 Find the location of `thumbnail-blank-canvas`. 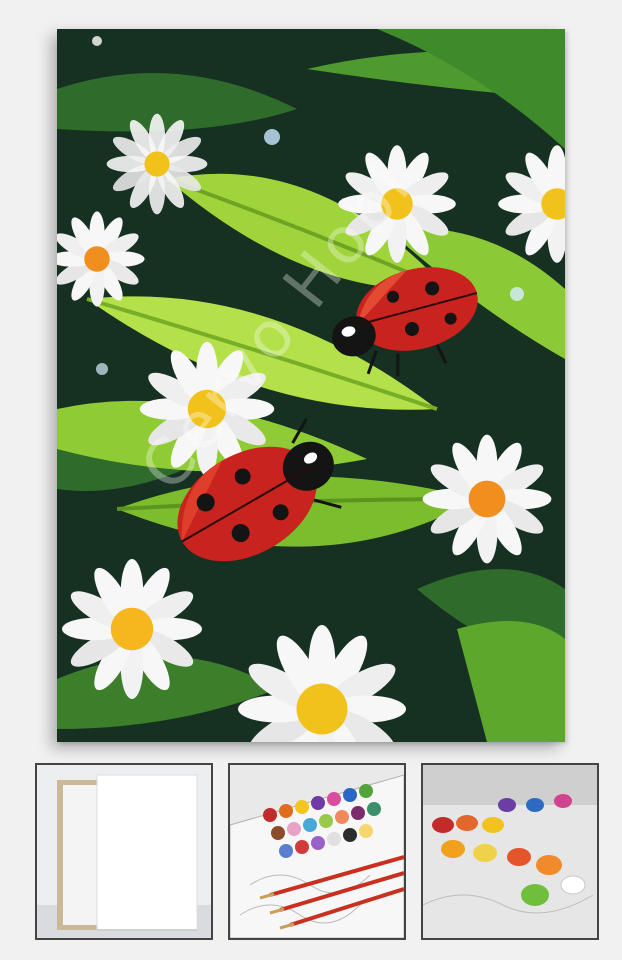

thumbnail-blank-canvas is located at coordinates (124, 851).